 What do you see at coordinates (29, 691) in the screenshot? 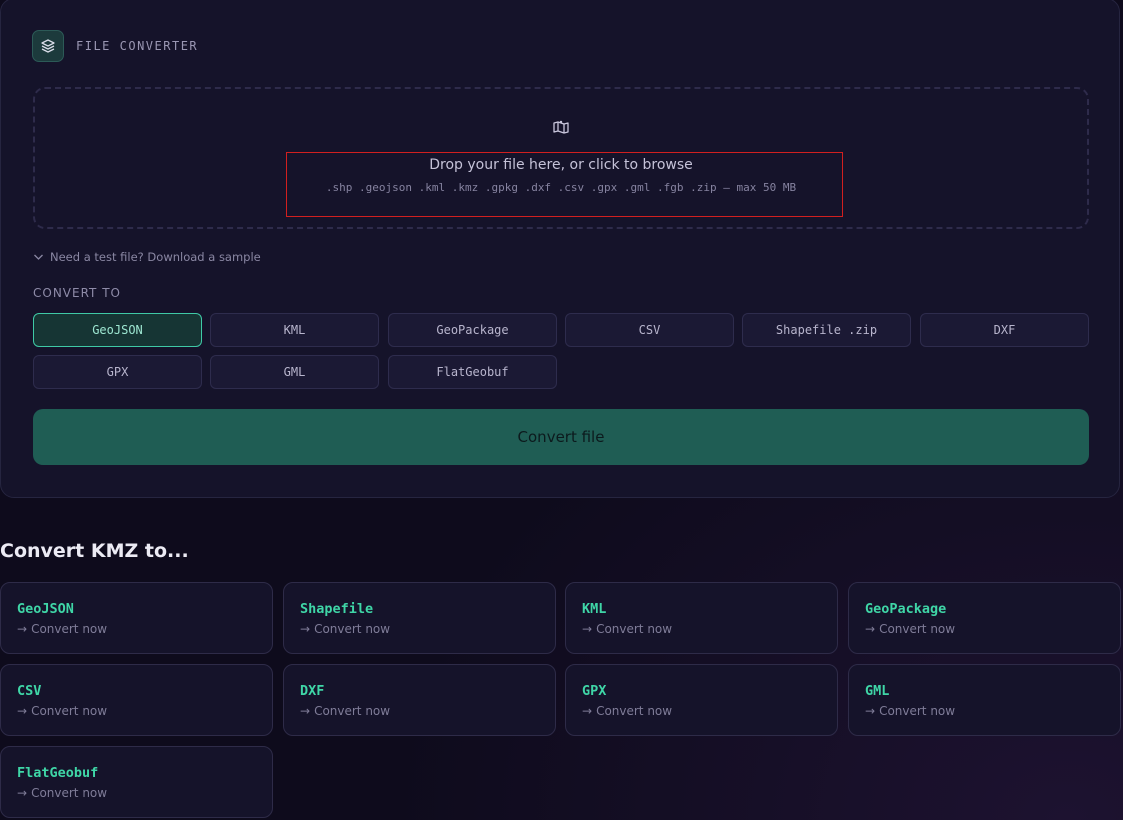
I see `target-format-name: CSV` at bounding box center [29, 691].